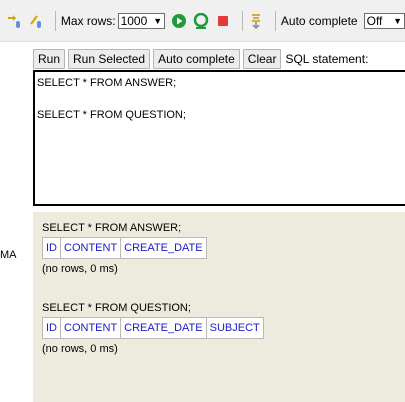  I want to click on result-statement: SELECT * FROM QUESTION;, so click(116, 308).